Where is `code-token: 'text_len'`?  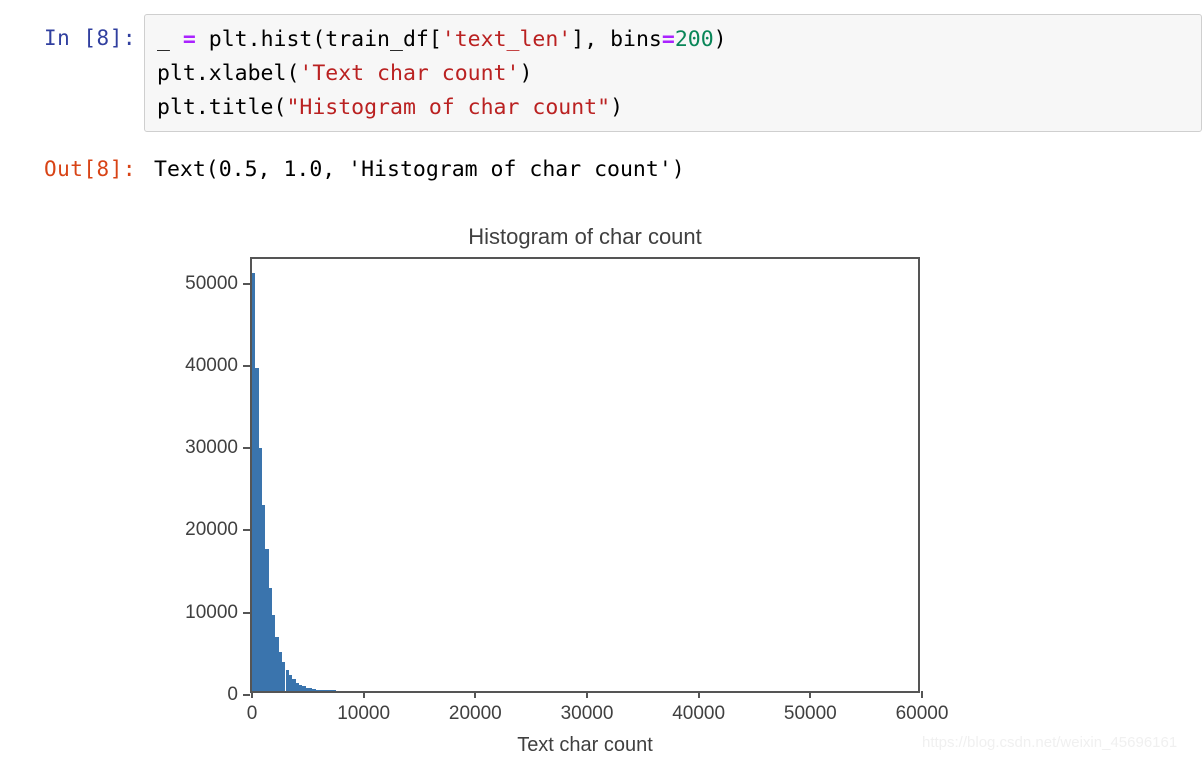 code-token: 'text_len' is located at coordinates (506, 39).